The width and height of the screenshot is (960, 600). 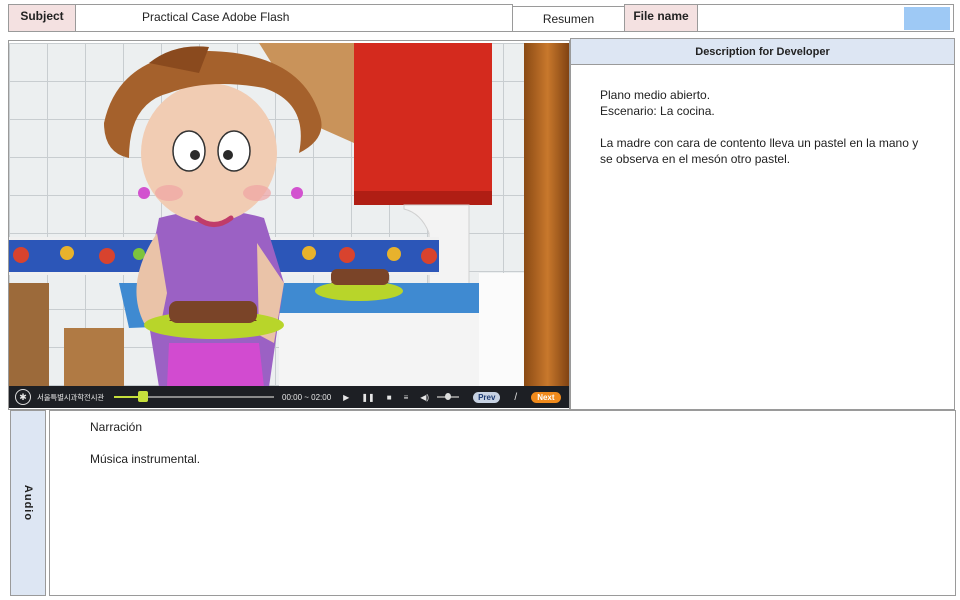 I want to click on play-icon: ▶, so click(x=346, y=397).